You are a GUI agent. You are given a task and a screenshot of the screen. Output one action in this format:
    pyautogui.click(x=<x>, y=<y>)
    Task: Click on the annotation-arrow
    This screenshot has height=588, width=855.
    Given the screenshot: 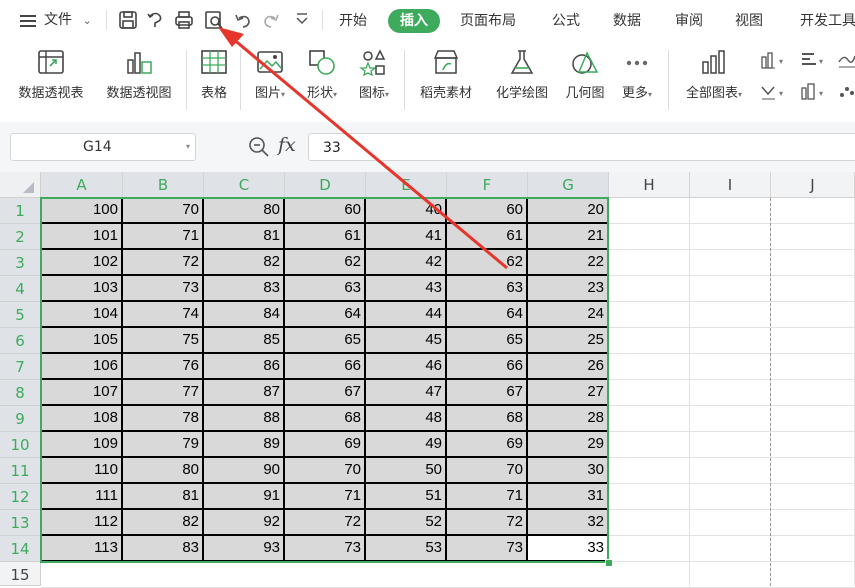 What is the action you would take?
    pyautogui.click(x=363, y=148)
    